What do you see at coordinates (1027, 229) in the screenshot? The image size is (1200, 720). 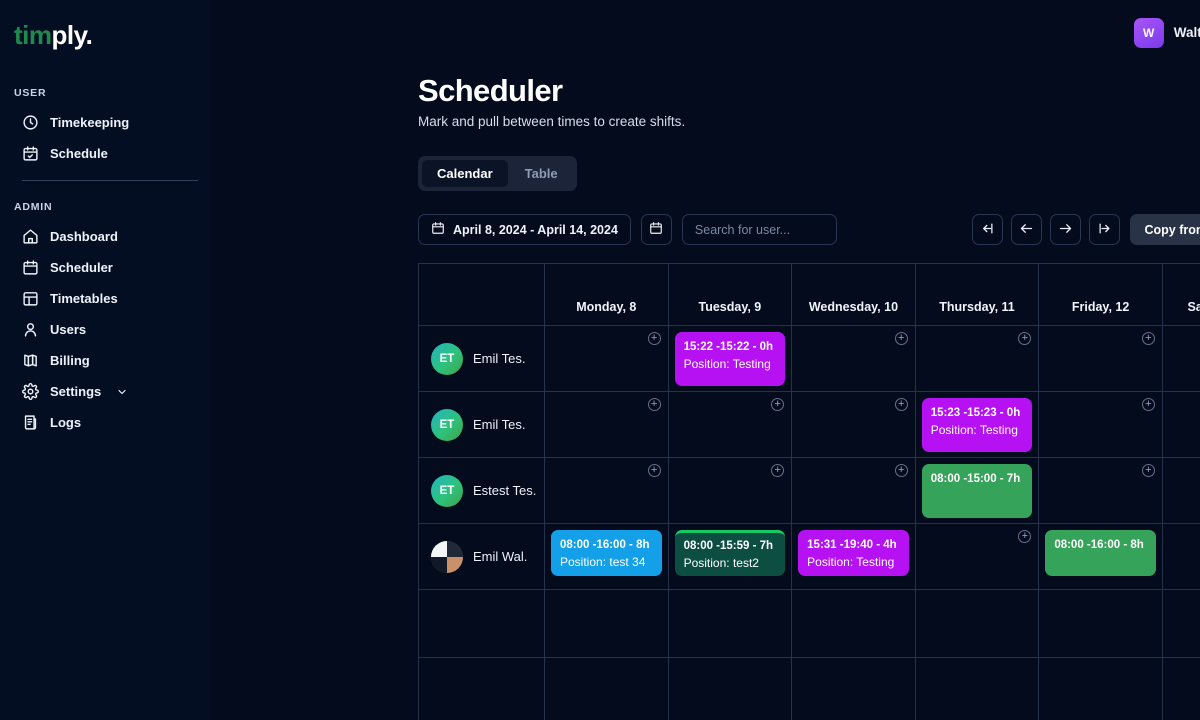 I see `previous-week-button` at bounding box center [1027, 229].